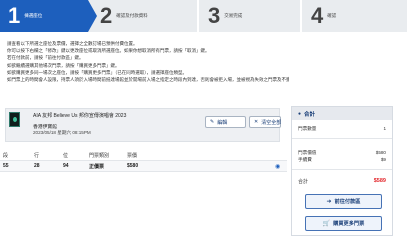 The height and width of the screenshot is (240, 407). What do you see at coordinates (342, 153) in the screenshot?
I see `ticket-price-row: 門票價值 $580` at bounding box center [342, 153].